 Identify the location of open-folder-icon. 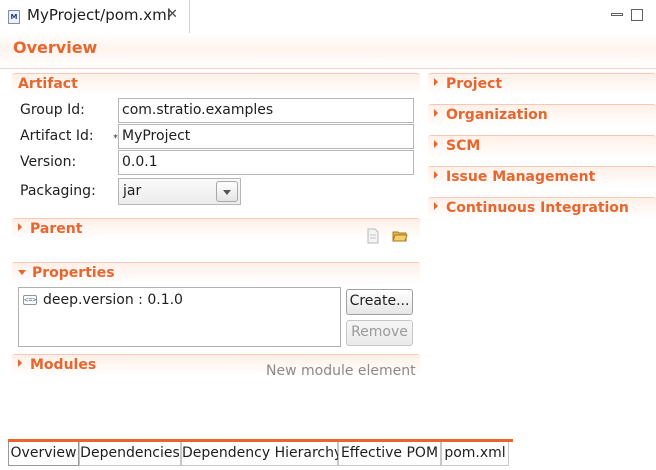
(400, 236).